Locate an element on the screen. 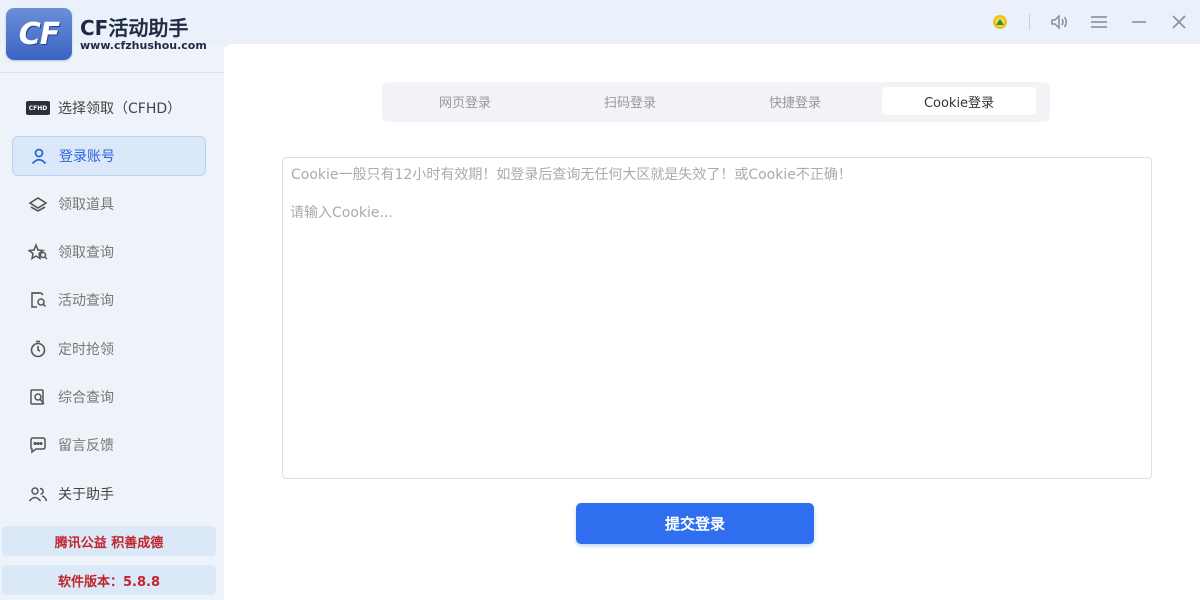 The image size is (1200, 600). sidebar-item-claim-items: 领取道具 is located at coordinates (109, 204).